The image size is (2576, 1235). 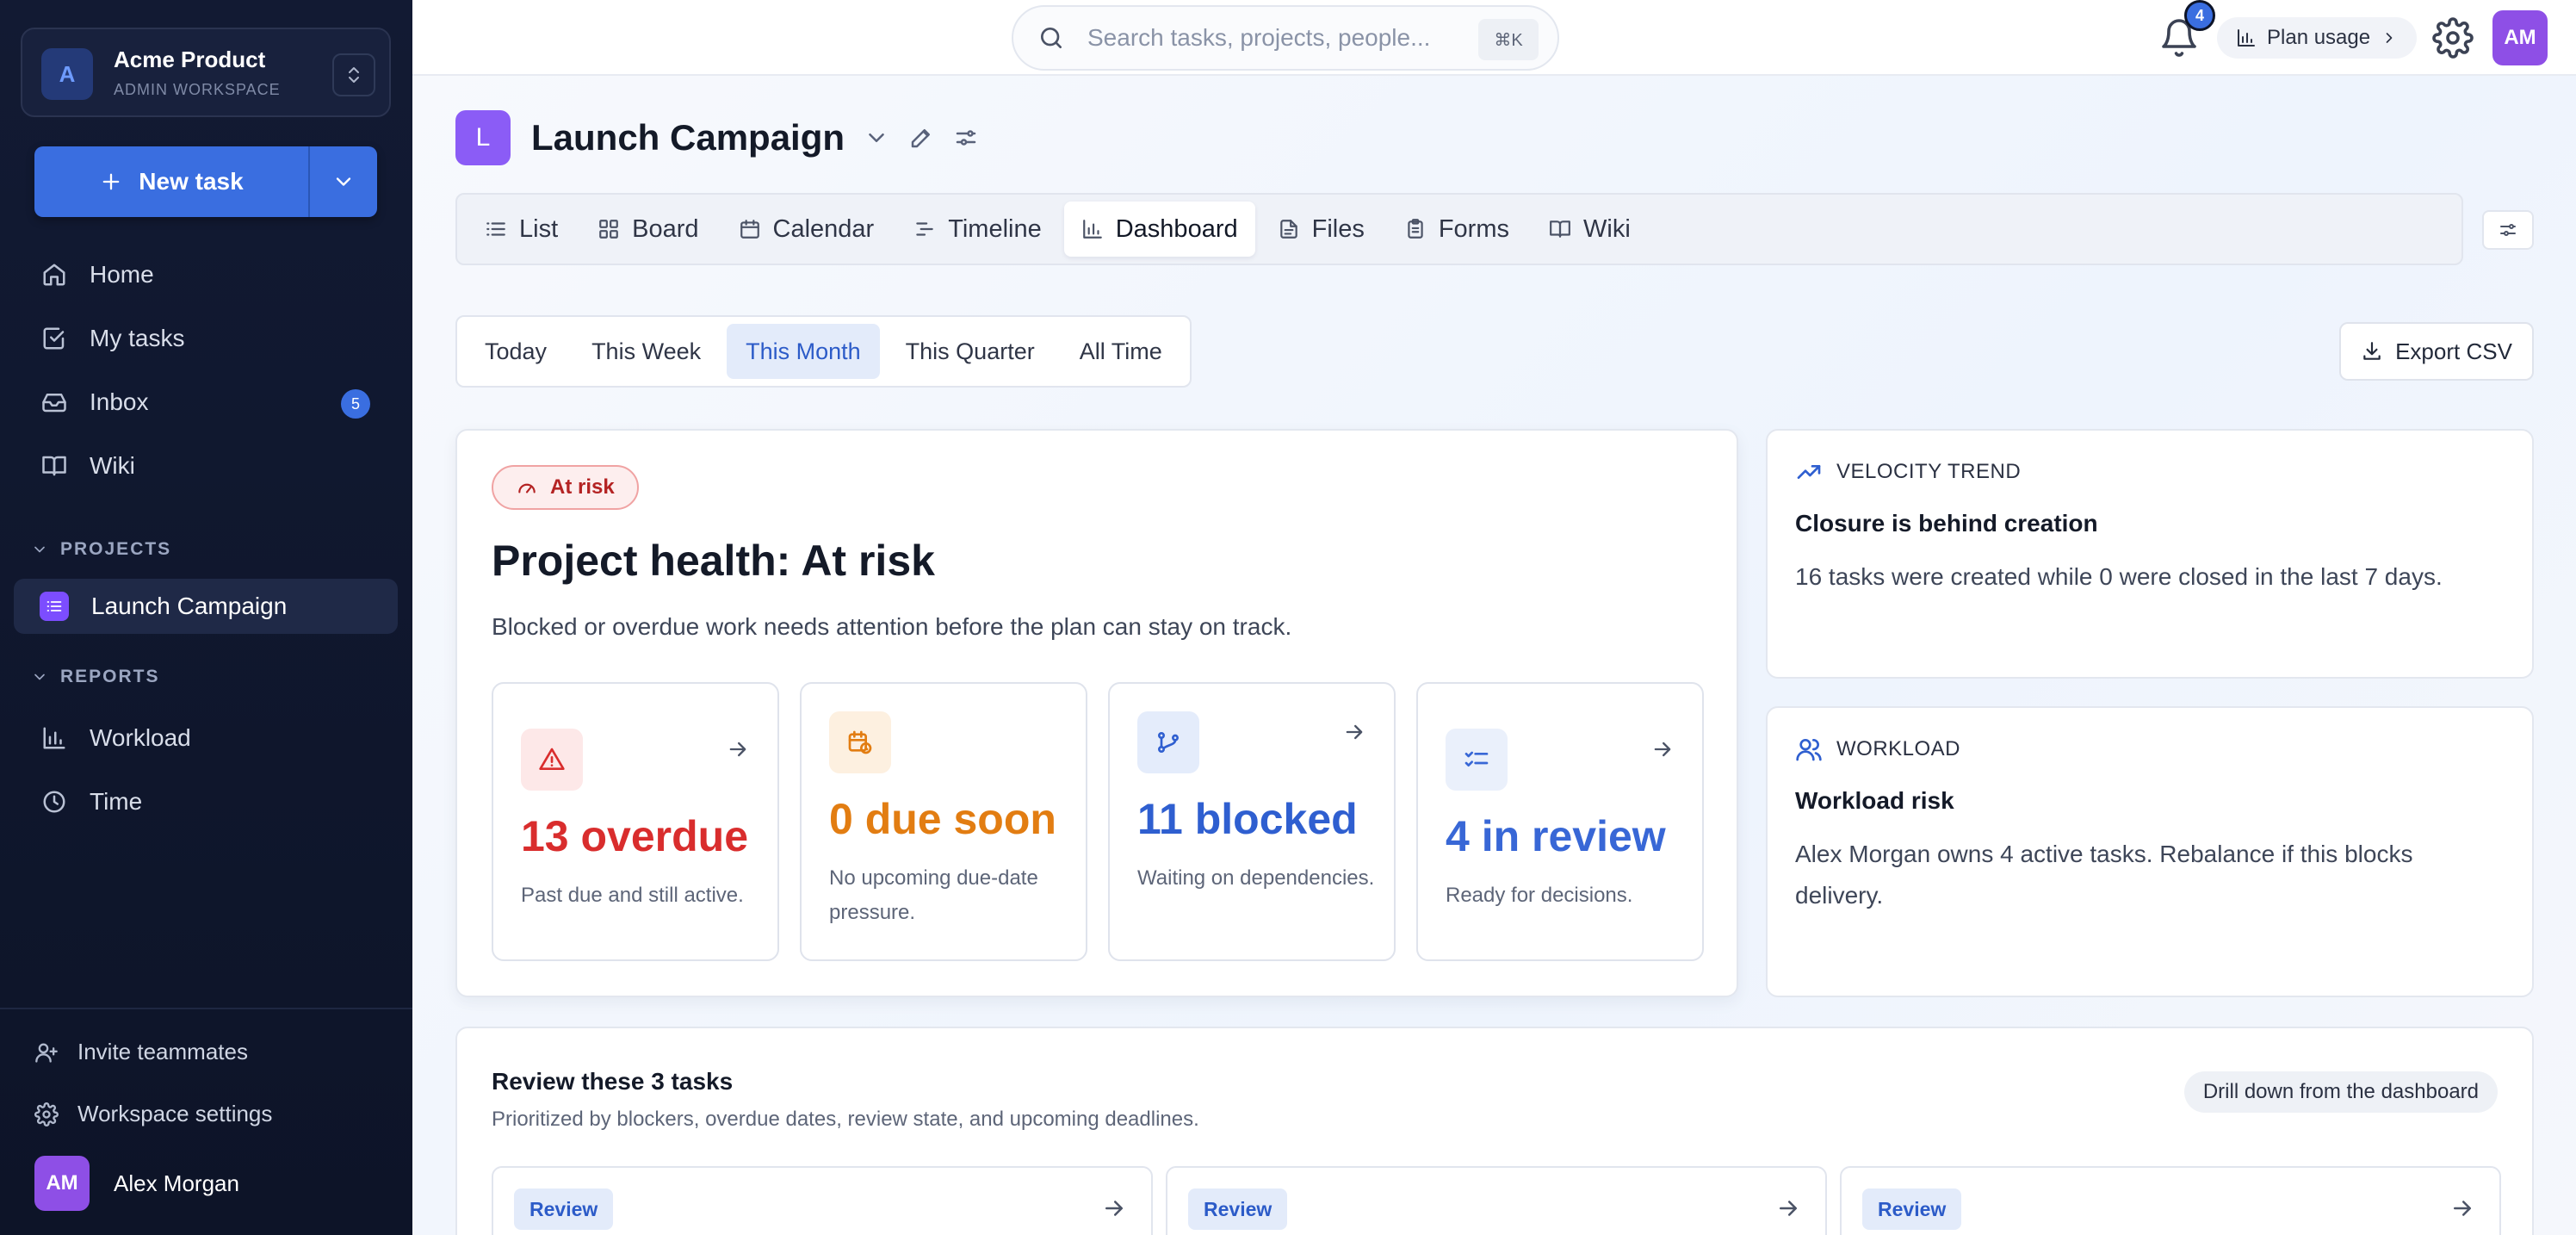 I want to click on notifications-count-badge: 4, so click(x=2199, y=15).